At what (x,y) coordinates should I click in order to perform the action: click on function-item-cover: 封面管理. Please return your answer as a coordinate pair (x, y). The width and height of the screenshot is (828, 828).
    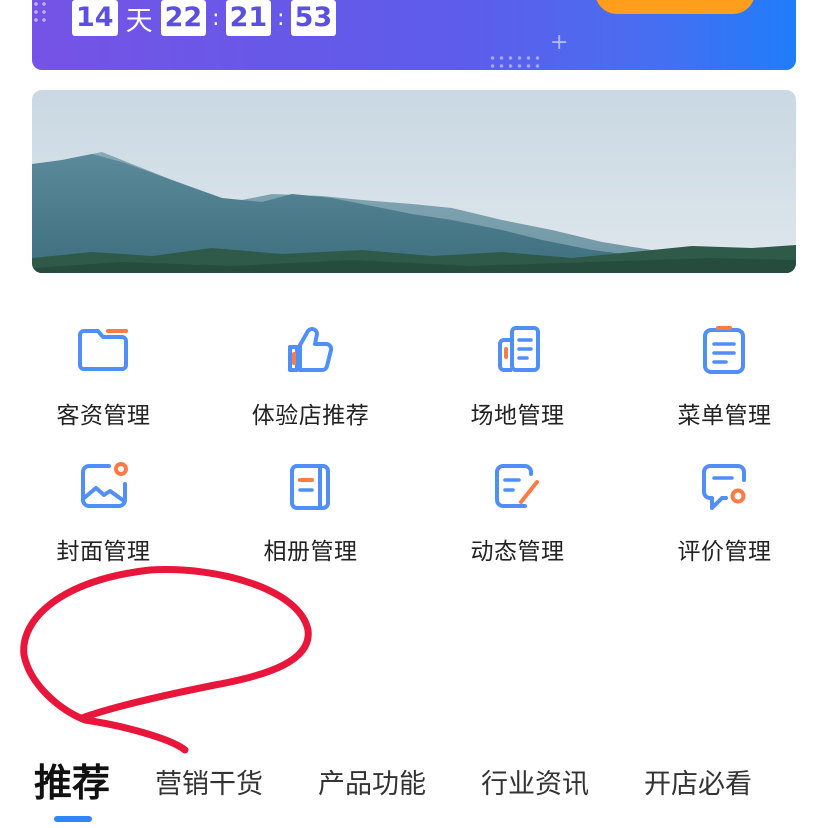
    Looking at the image, I should click on (103, 501).